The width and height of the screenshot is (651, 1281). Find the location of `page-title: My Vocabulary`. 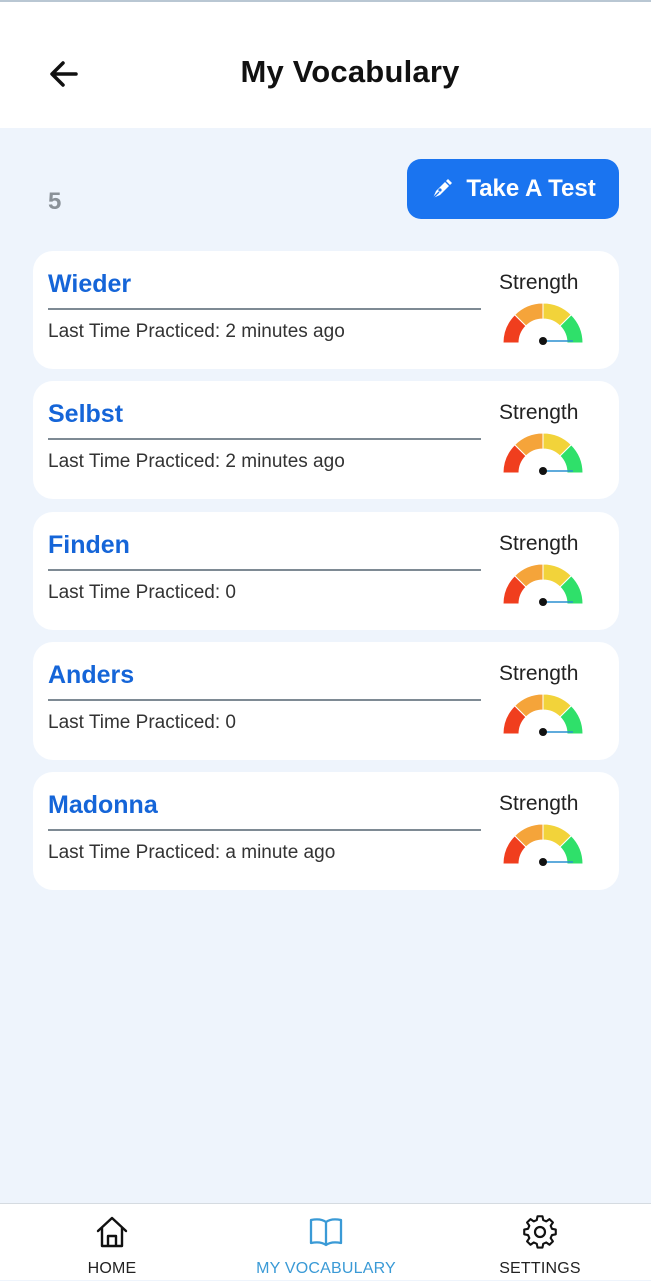

page-title: My Vocabulary is located at coordinates (350, 71).